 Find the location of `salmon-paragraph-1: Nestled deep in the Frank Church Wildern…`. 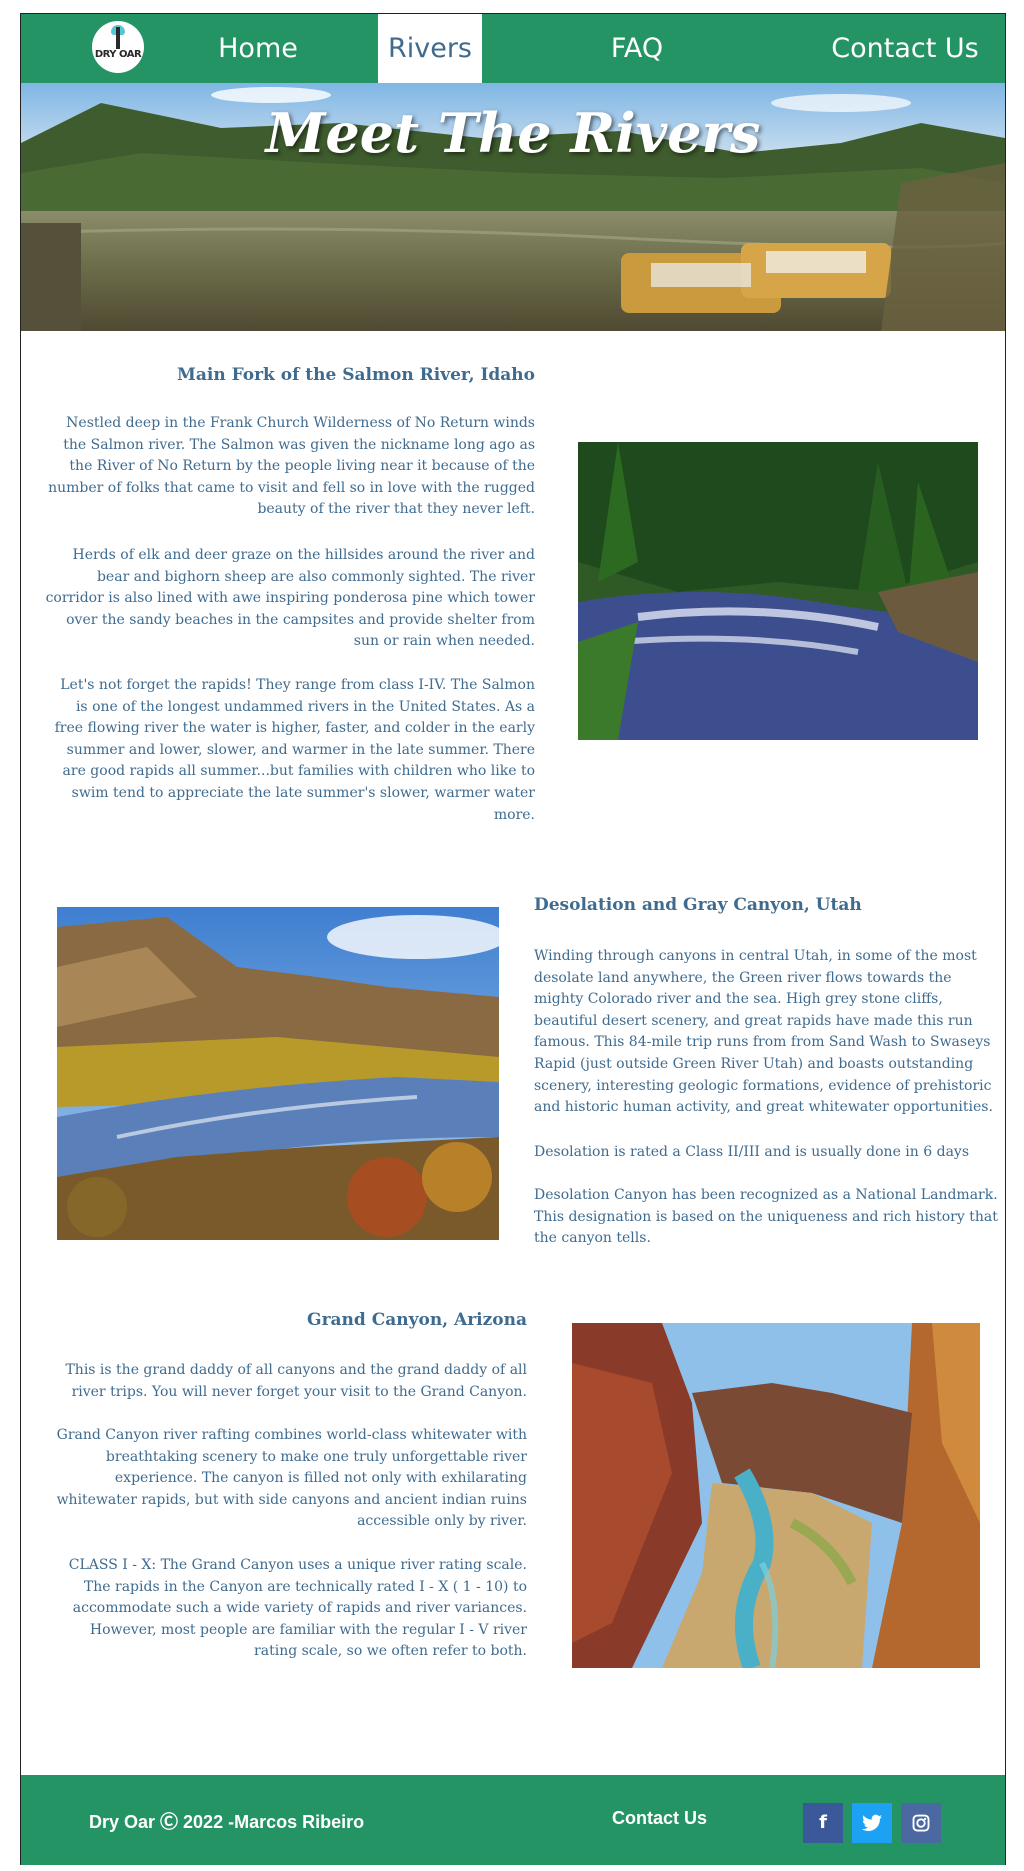

salmon-paragraph-1: Nestled deep in the Frank Church Wildern… is located at coordinates (291, 466).